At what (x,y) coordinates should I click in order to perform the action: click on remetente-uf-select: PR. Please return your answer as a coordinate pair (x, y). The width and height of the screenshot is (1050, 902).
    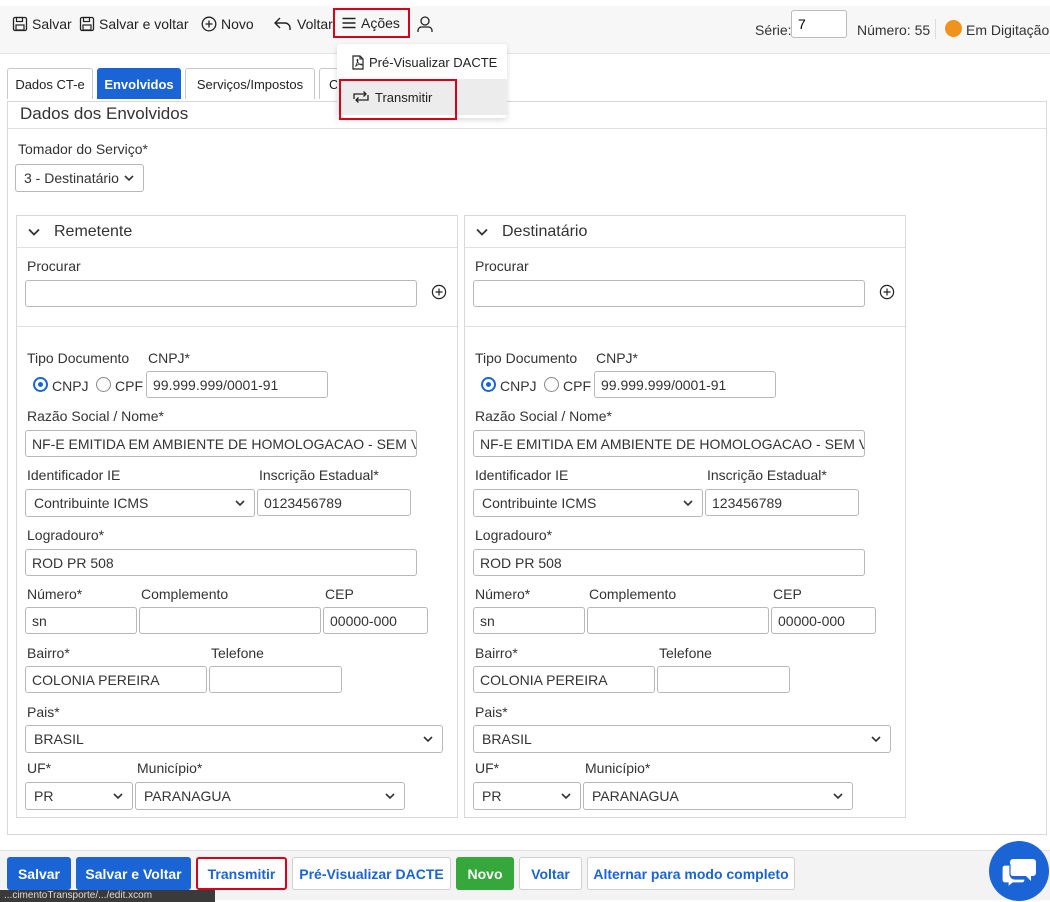
    Looking at the image, I should click on (79, 796).